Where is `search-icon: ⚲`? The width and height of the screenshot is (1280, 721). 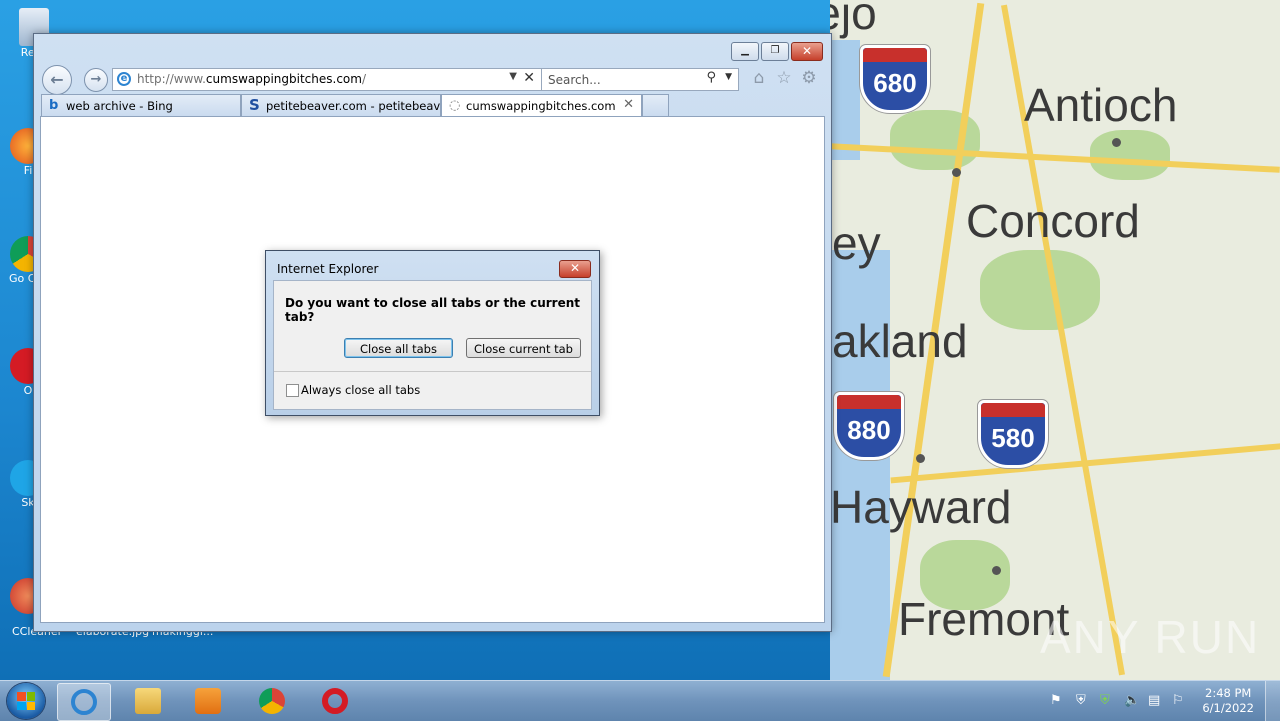 search-icon: ⚲ is located at coordinates (711, 77).